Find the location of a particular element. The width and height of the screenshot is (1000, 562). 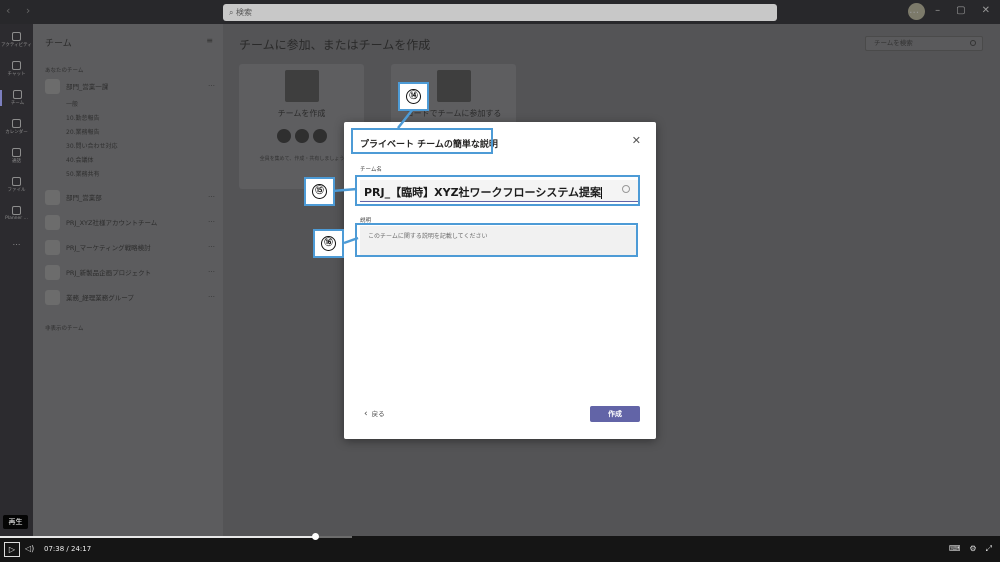

progress-fill is located at coordinates (157, 537).